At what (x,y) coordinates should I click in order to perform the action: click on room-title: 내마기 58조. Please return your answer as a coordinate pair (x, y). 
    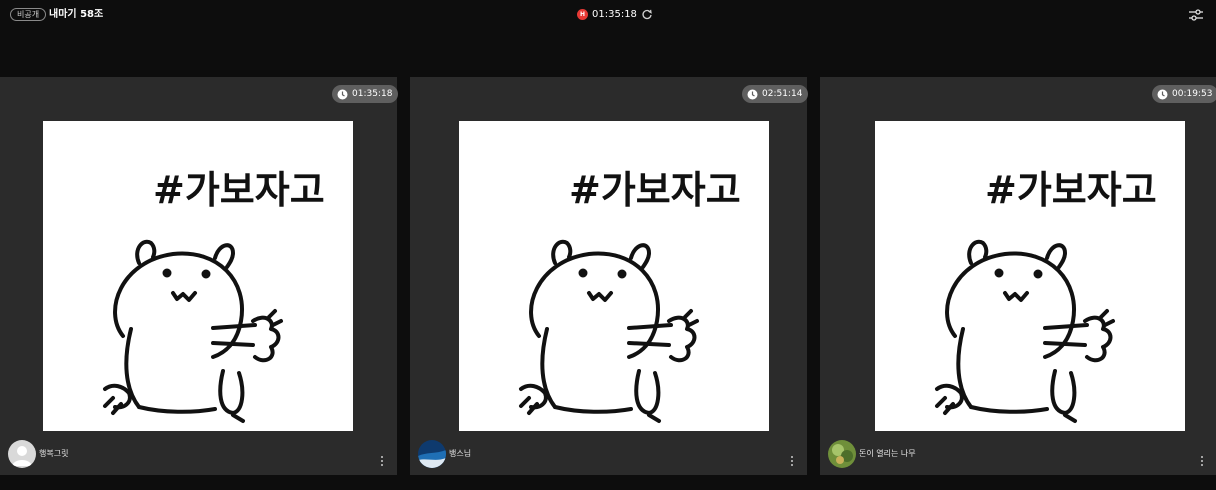
    Looking at the image, I should click on (76, 14).